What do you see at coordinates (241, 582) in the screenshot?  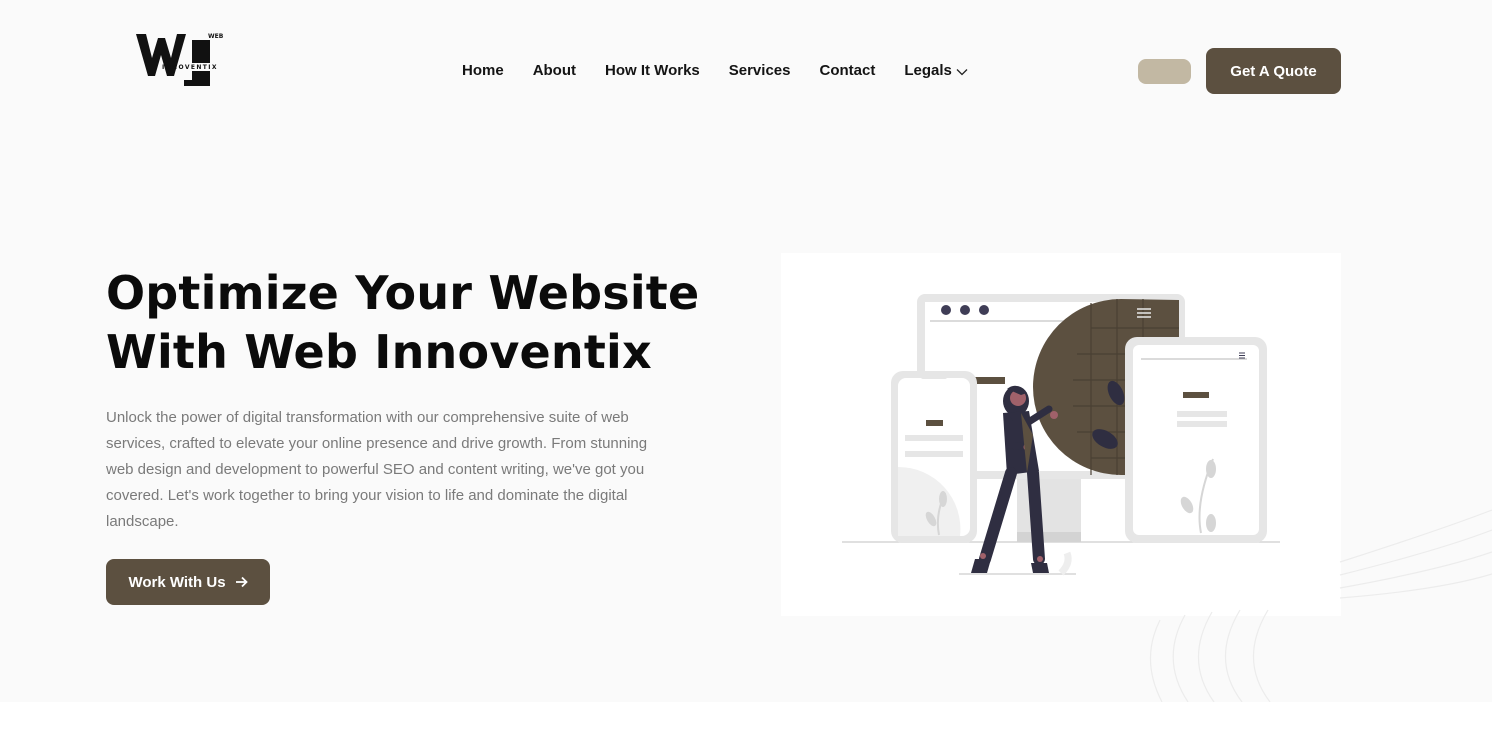 I see `arrow-right-icon` at bounding box center [241, 582].